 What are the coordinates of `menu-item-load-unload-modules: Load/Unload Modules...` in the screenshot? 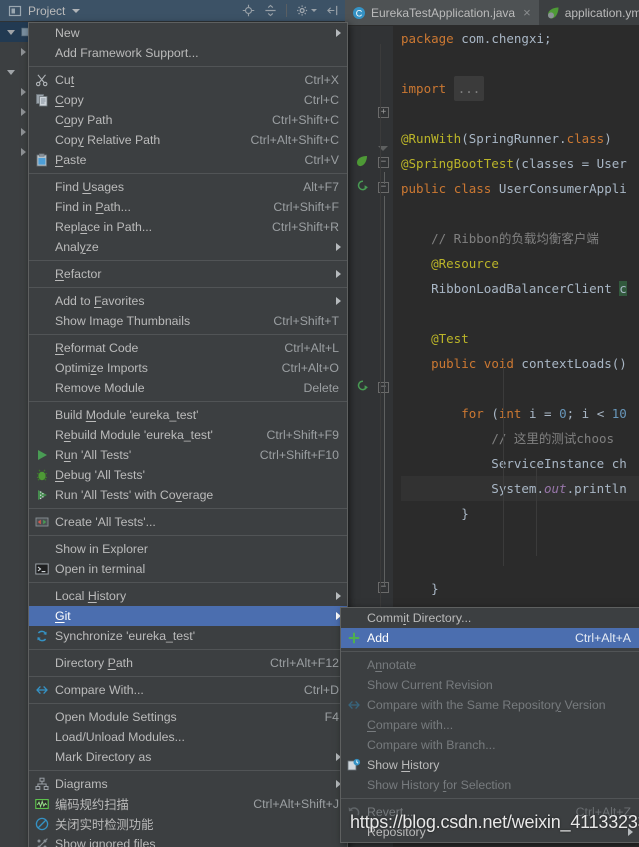 It's located at (188, 737).